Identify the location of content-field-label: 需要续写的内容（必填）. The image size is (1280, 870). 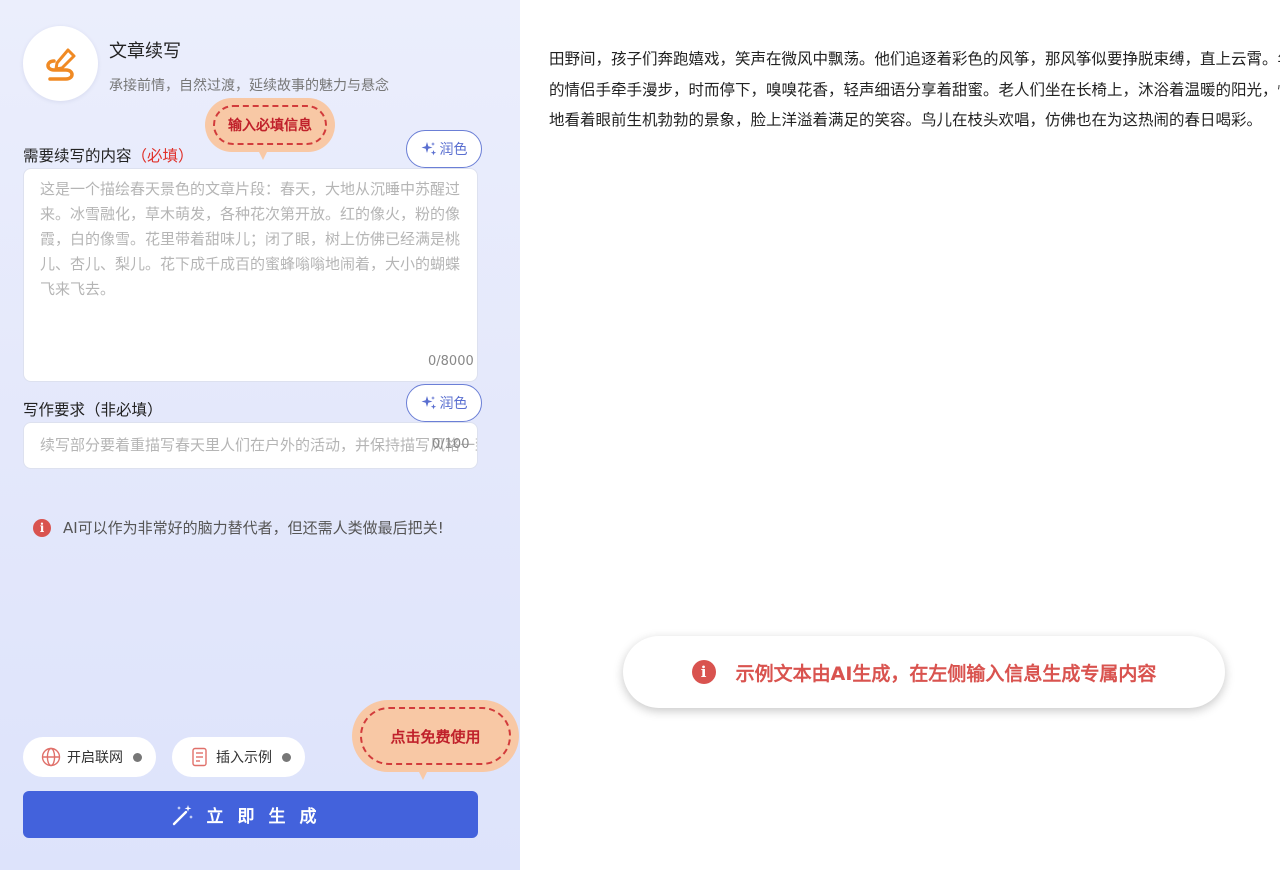
(108, 155).